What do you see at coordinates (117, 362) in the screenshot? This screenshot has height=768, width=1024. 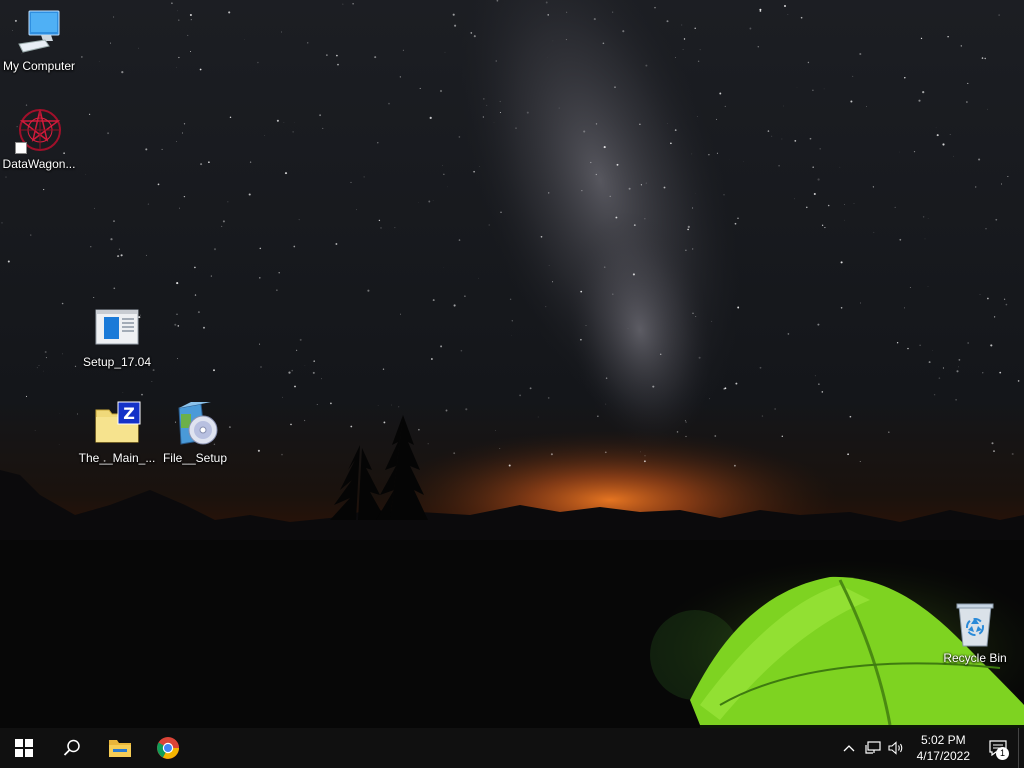 I see `desktop-icon-label: Setup_17.04` at bounding box center [117, 362].